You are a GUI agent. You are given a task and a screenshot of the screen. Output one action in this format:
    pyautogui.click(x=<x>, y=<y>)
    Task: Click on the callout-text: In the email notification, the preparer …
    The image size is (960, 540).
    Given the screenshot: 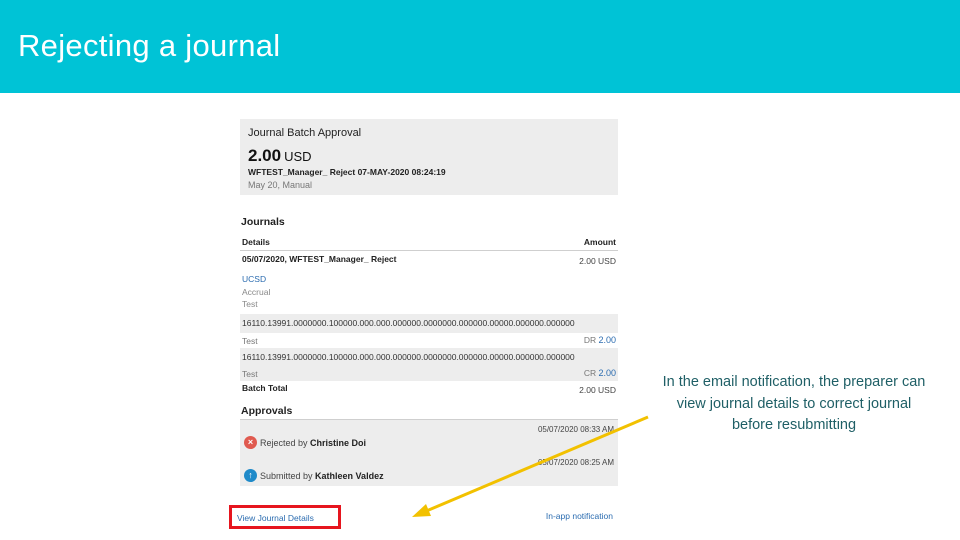 What is the action you would take?
    pyautogui.click(x=794, y=403)
    